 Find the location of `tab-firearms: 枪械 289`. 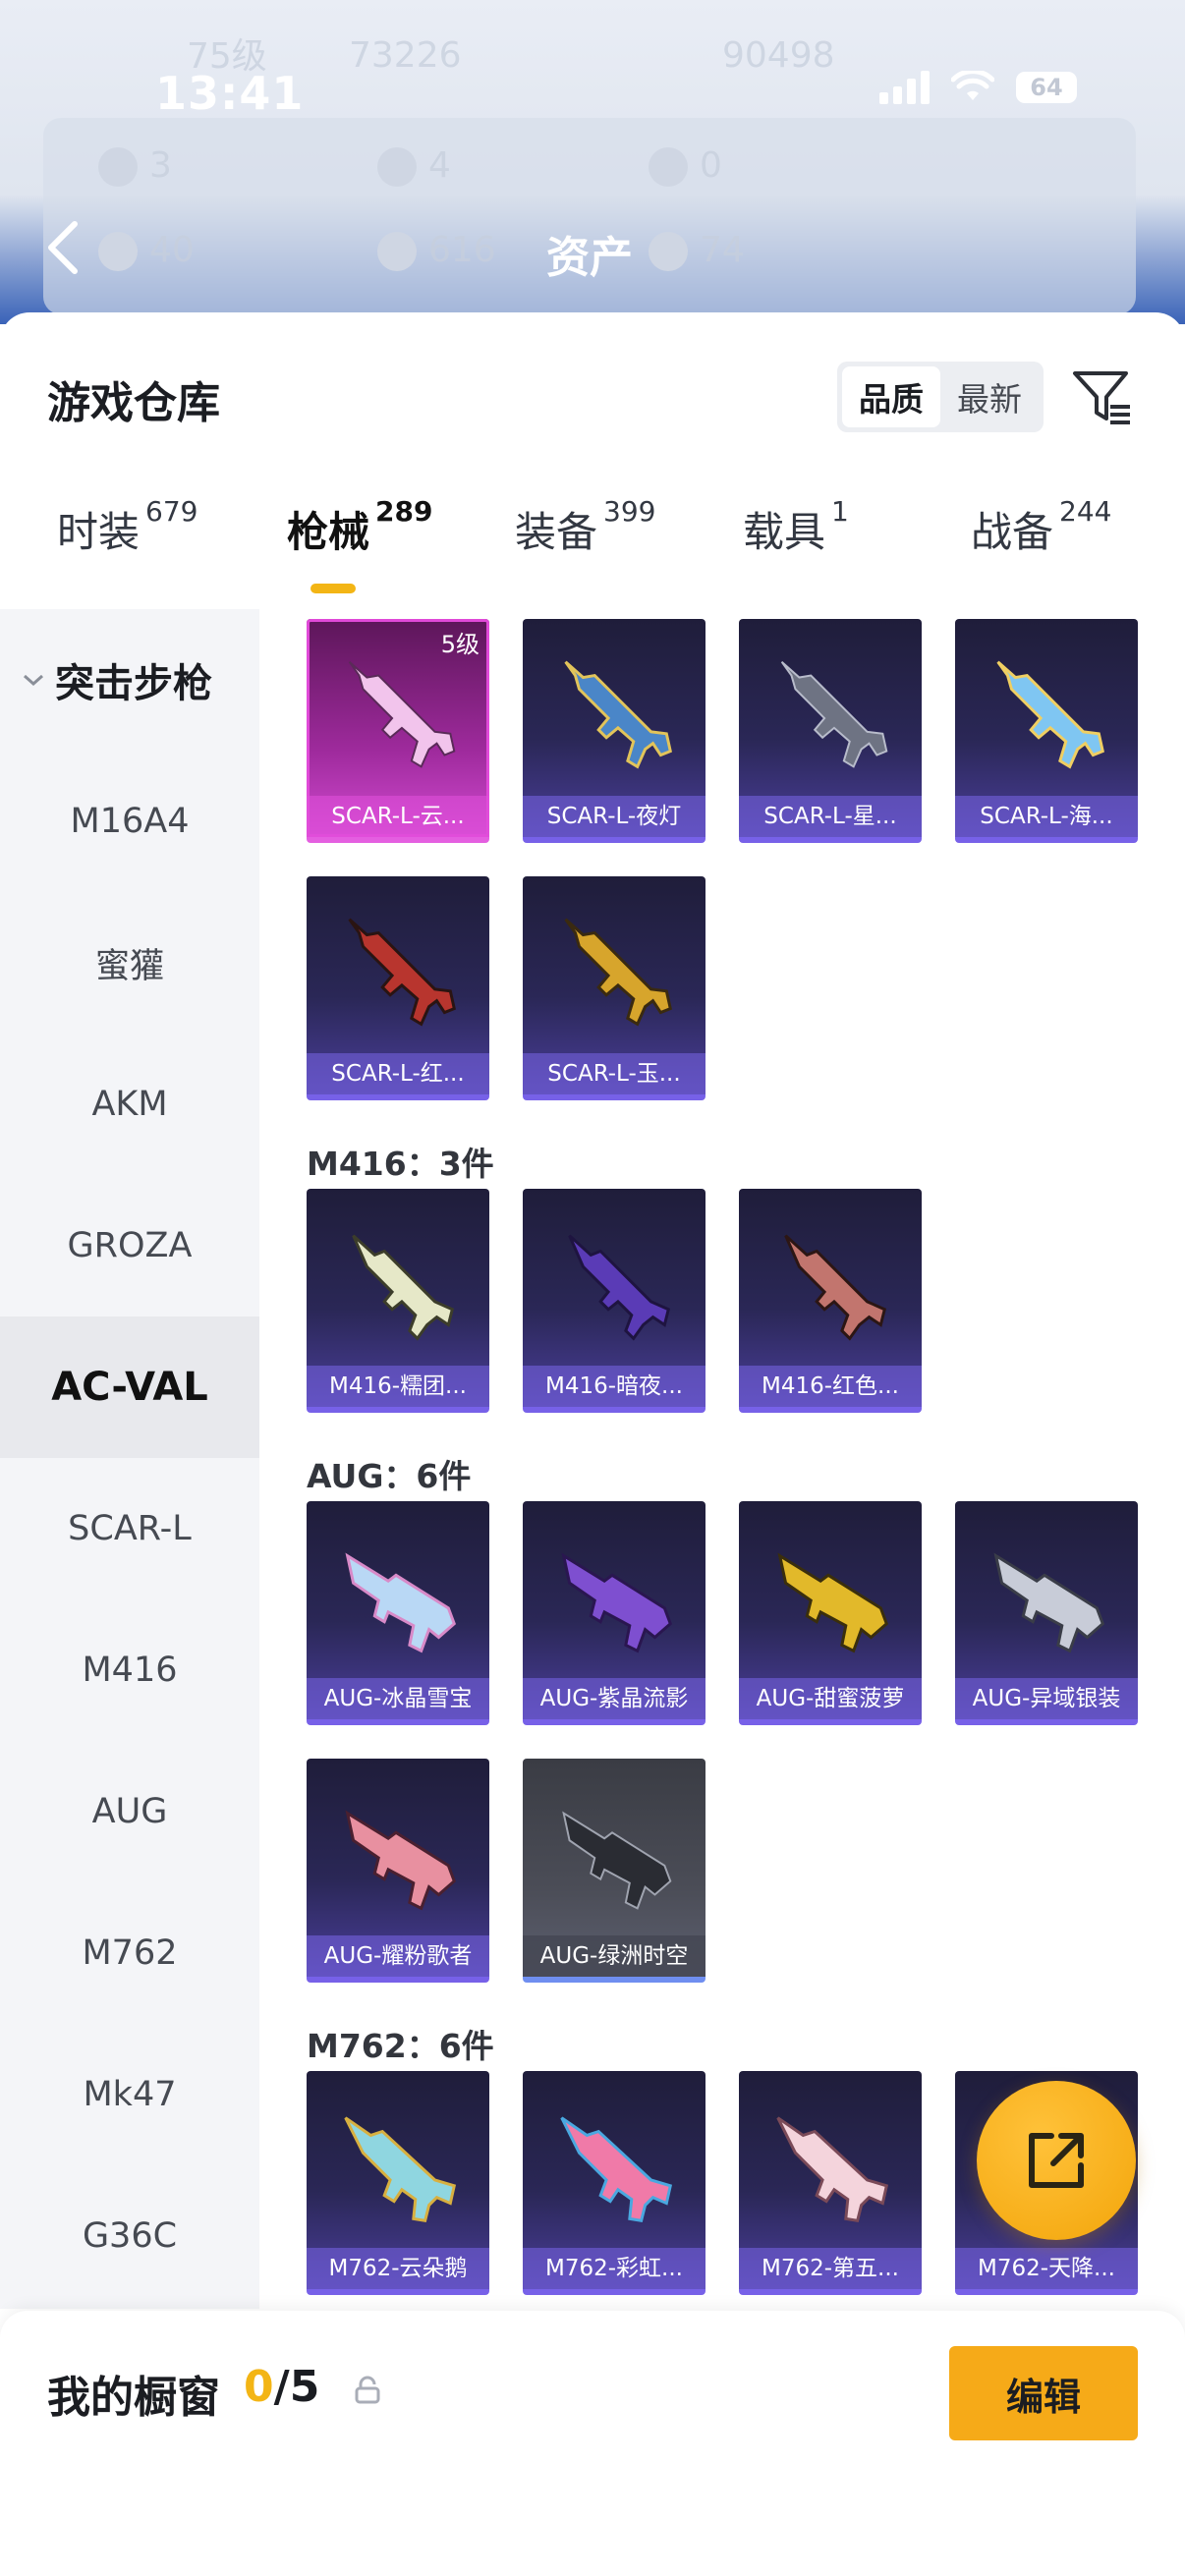

tab-firearms: 枪械 289 is located at coordinates (359, 527).